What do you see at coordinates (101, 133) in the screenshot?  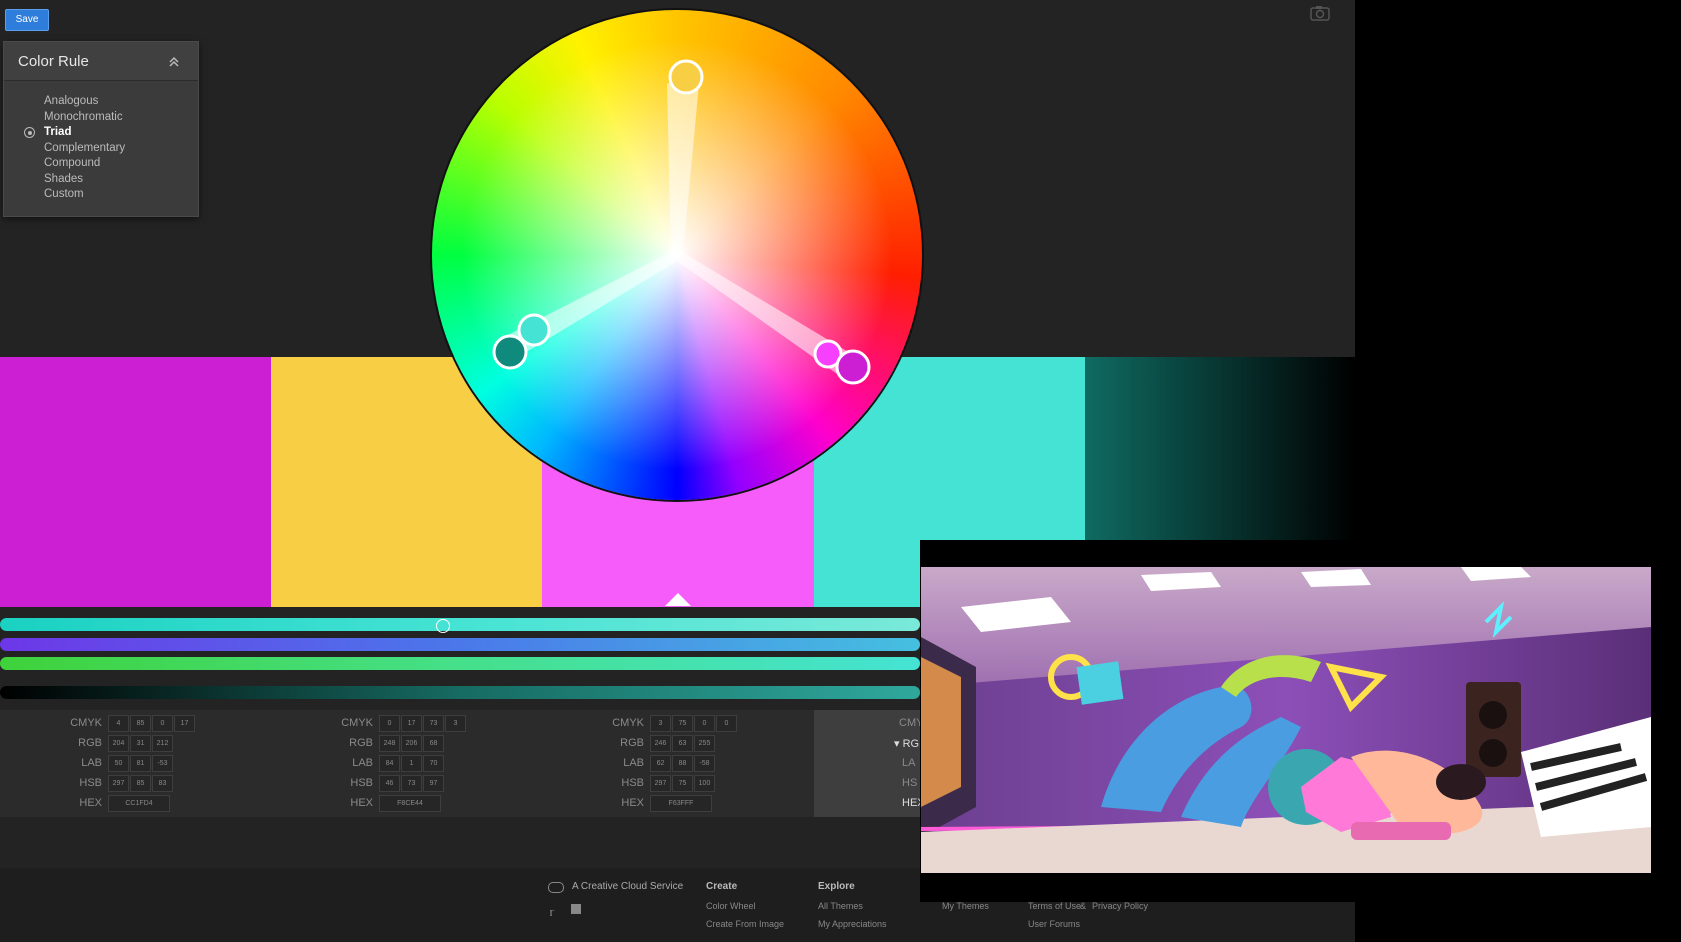 I see `rule-triad: Triad` at bounding box center [101, 133].